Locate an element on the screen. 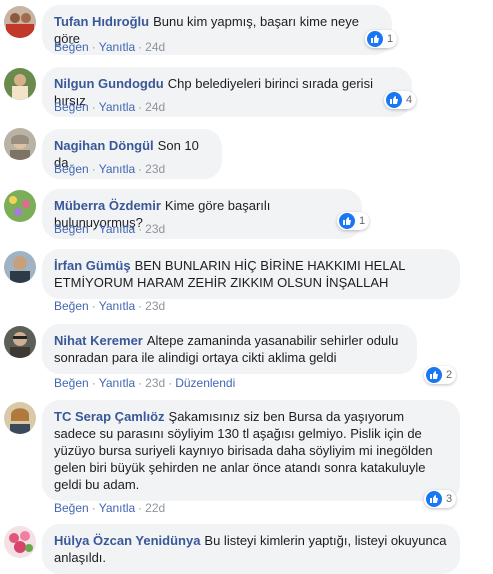 This screenshot has height=574, width=493. comment-author: TC Serap Çamlıöz is located at coordinates (109, 416).